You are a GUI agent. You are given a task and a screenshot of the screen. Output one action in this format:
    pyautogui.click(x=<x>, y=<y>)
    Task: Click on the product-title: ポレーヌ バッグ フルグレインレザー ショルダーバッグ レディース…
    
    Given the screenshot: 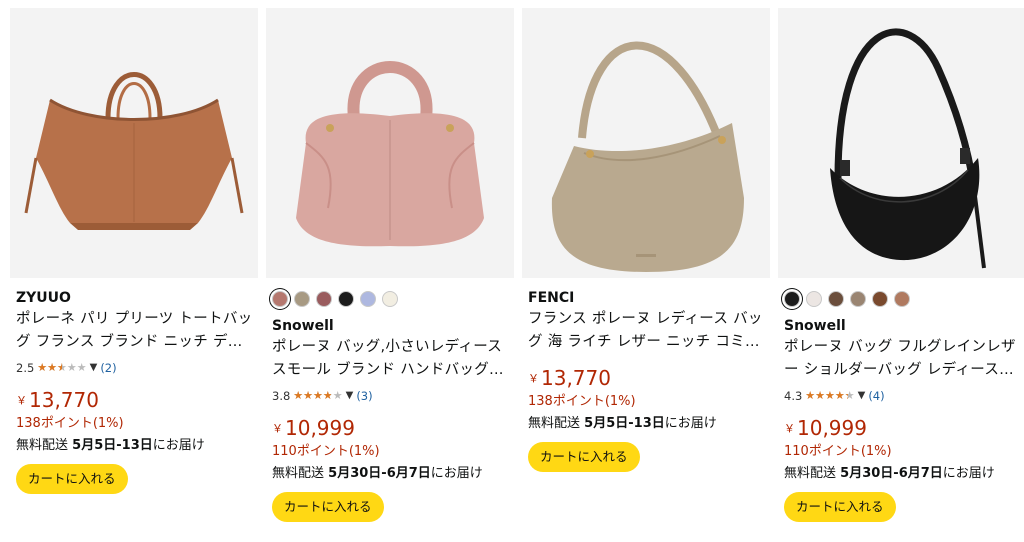 What is the action you would take?
    pyautogui.click(x=903, y=359)
    